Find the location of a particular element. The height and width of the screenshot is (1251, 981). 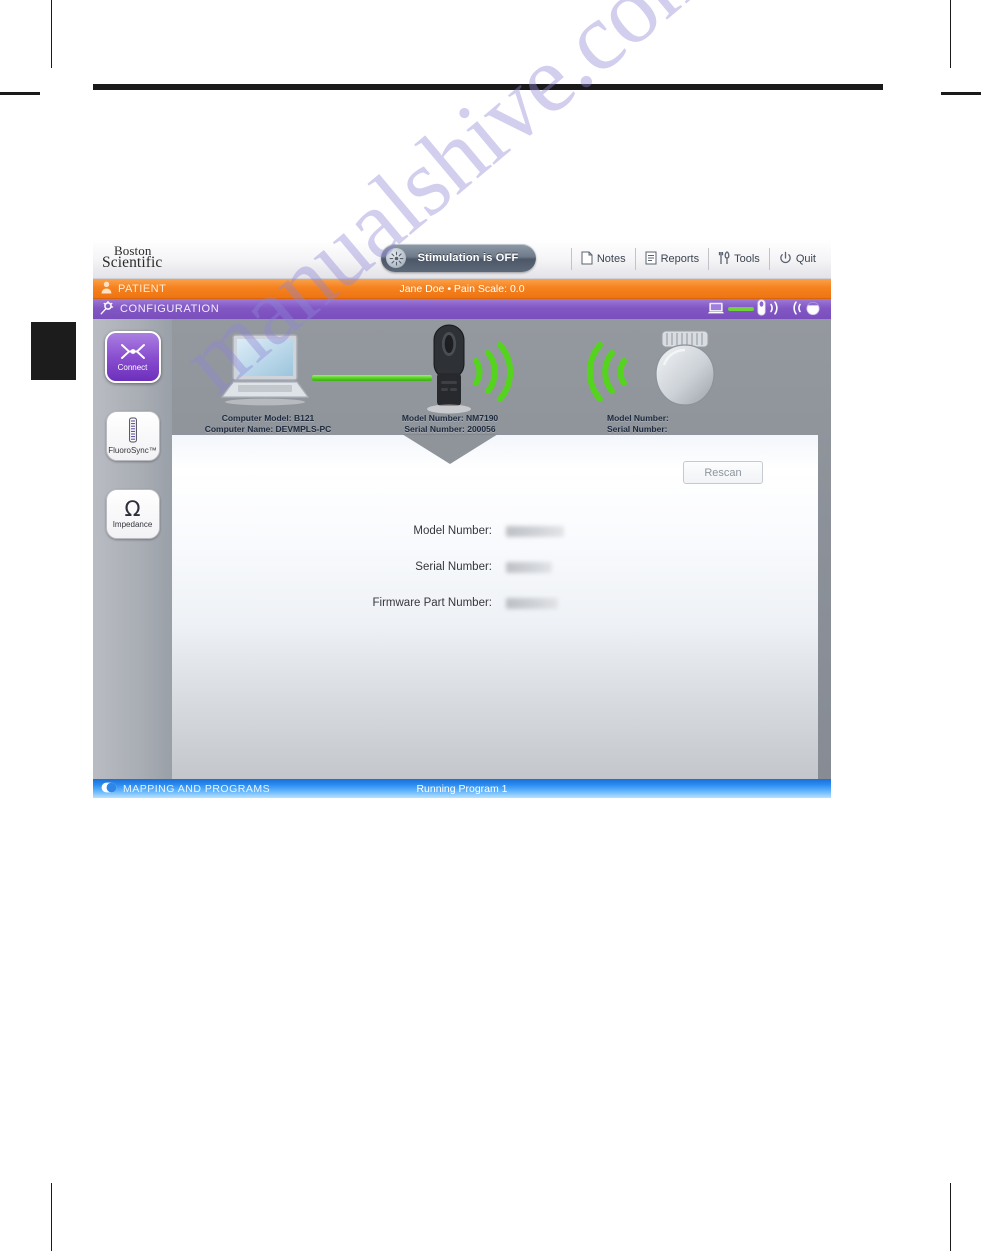

ipg-model-number: Model Number: is located at coordinates (638, 418).